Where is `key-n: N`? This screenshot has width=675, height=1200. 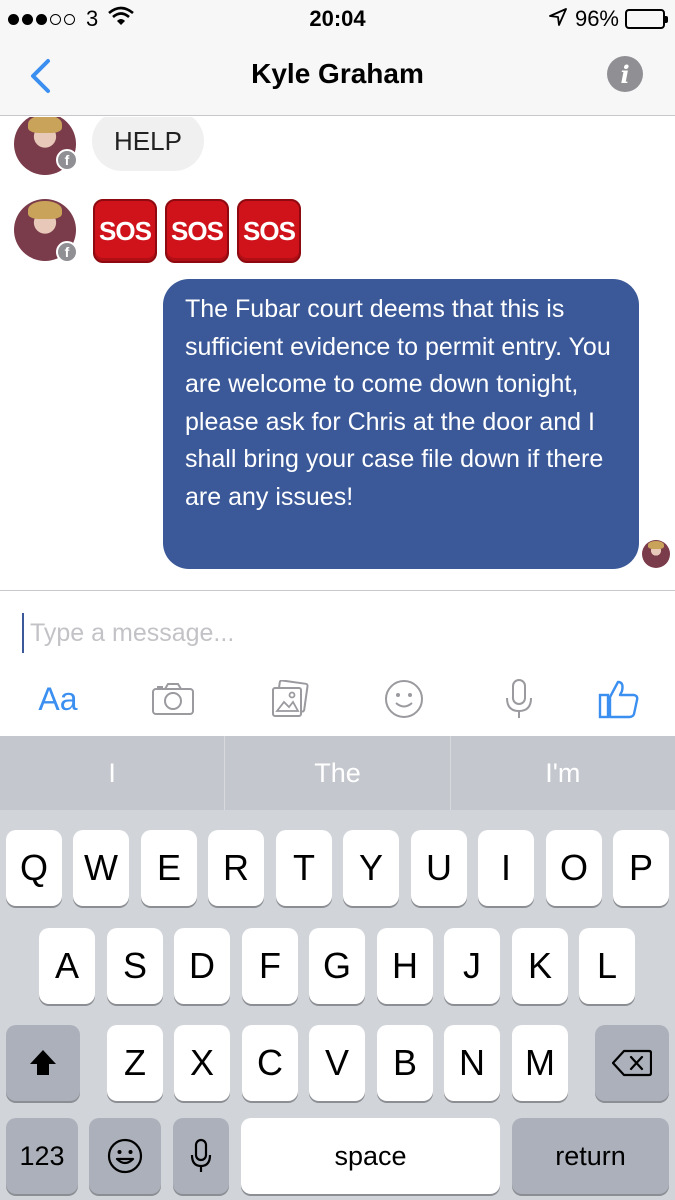
key-n: N is located at coordinates (472, 1063).